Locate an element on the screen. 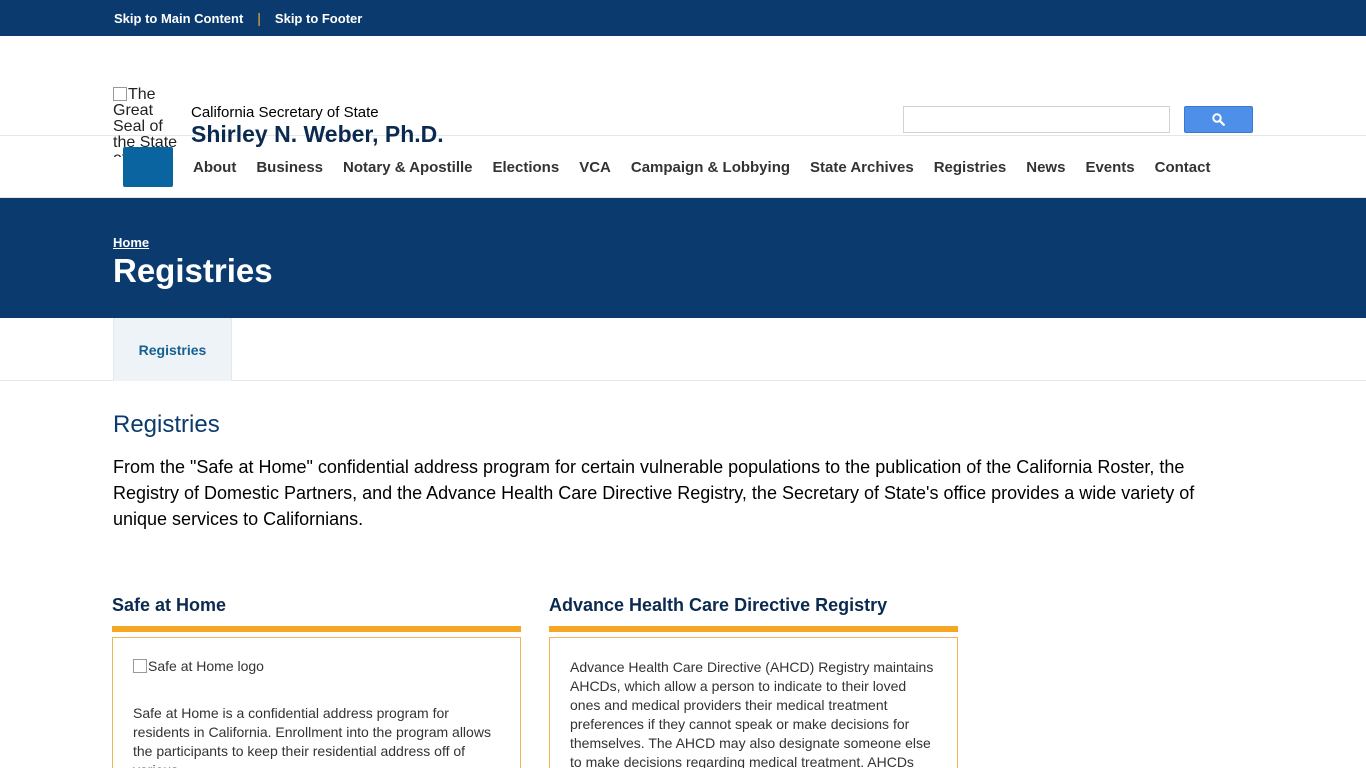 Image resolution: width=1366 pixels, height=768 pixels. breadcrumb-home-link: Home is located at coordinates (131, 242).